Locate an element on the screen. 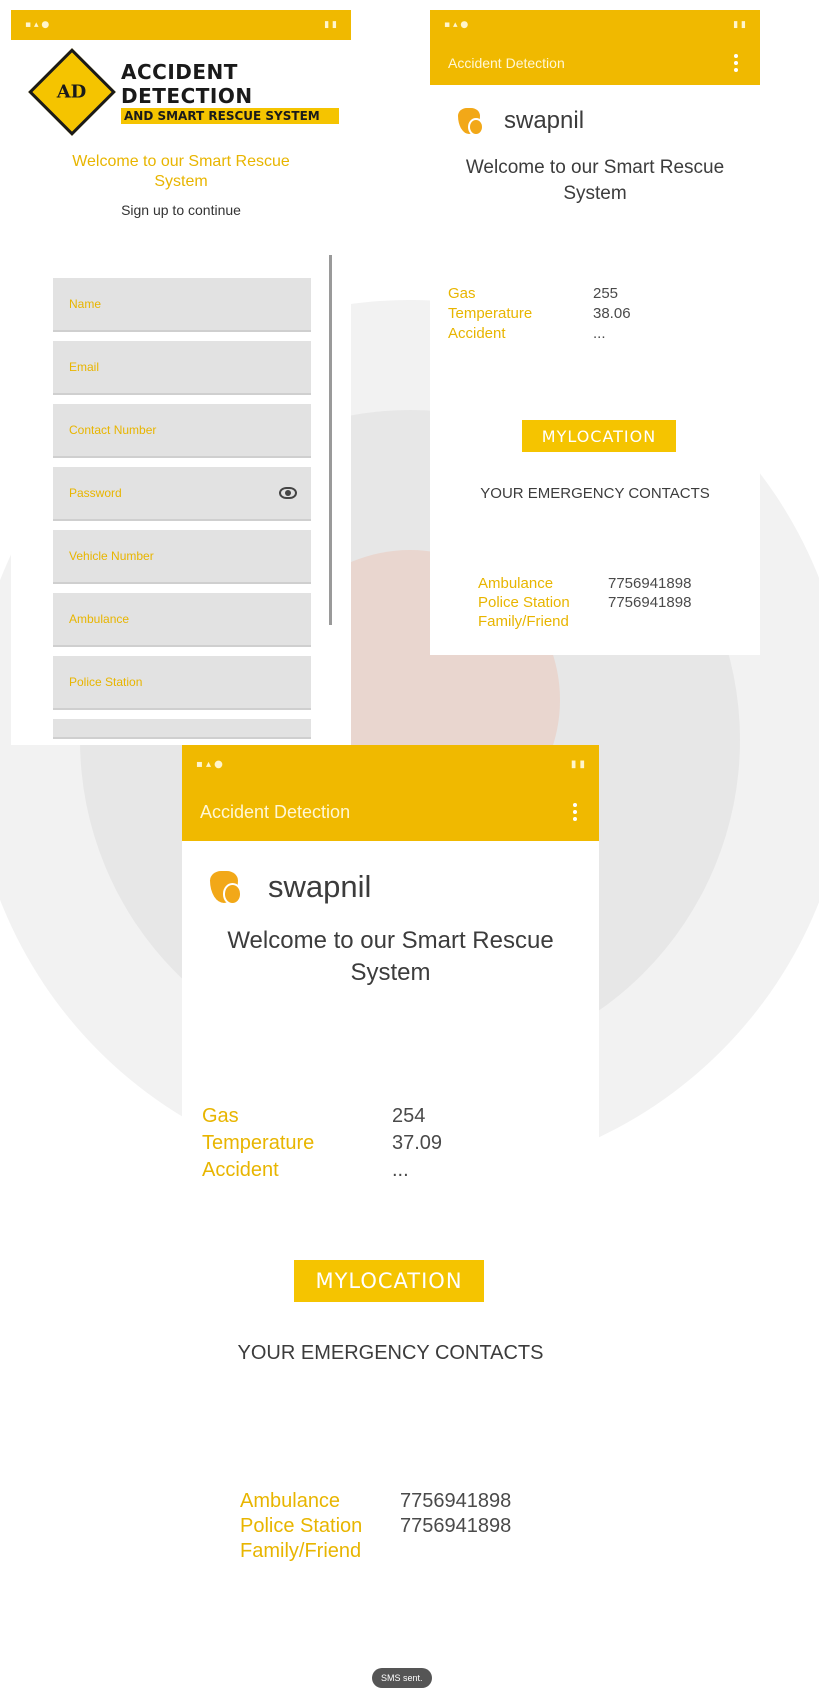 The width and height of the screenshot is (819, 1691). temperature-value: 37.09 is located at coordinates (417, 1143).